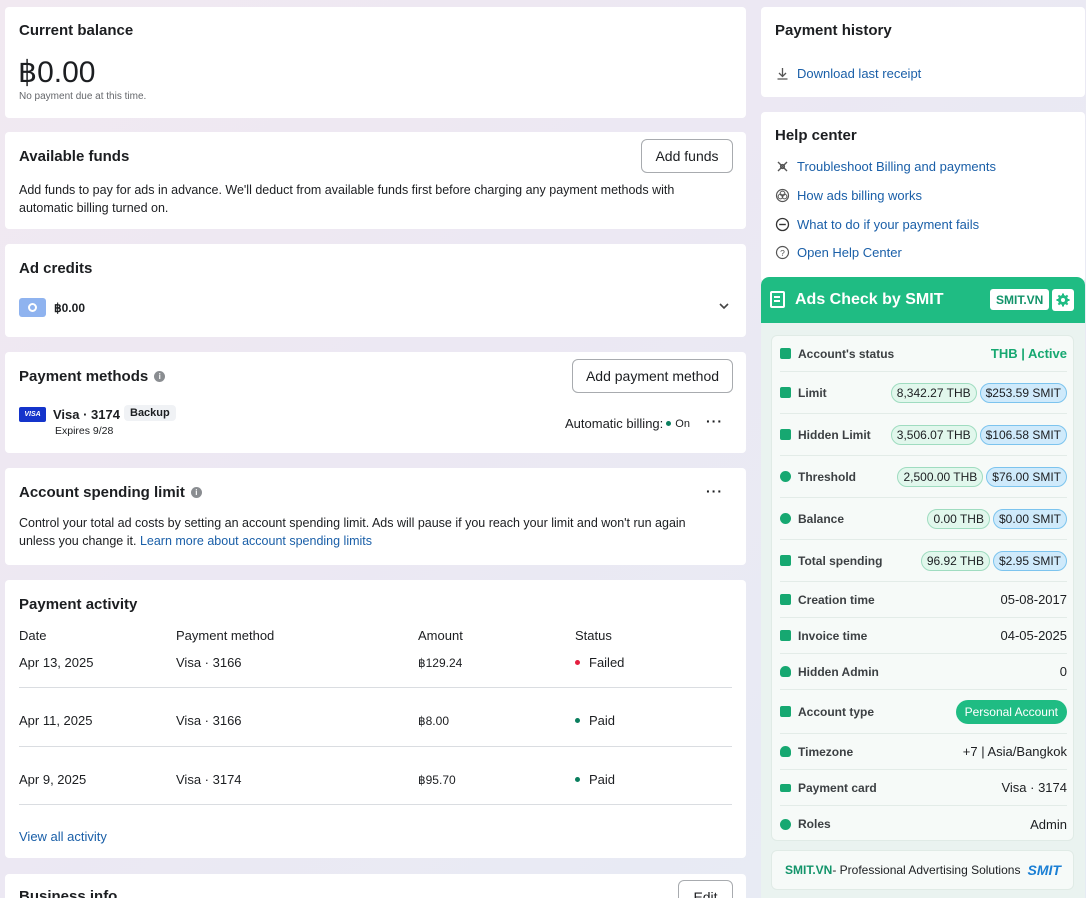 The width and height of the screenshot is (1086, 898). What do you see at coordinates (627, 423) in the screenshot?
I see `automatic-billing: Automatic billing: On` at bounding box center [627, 423].